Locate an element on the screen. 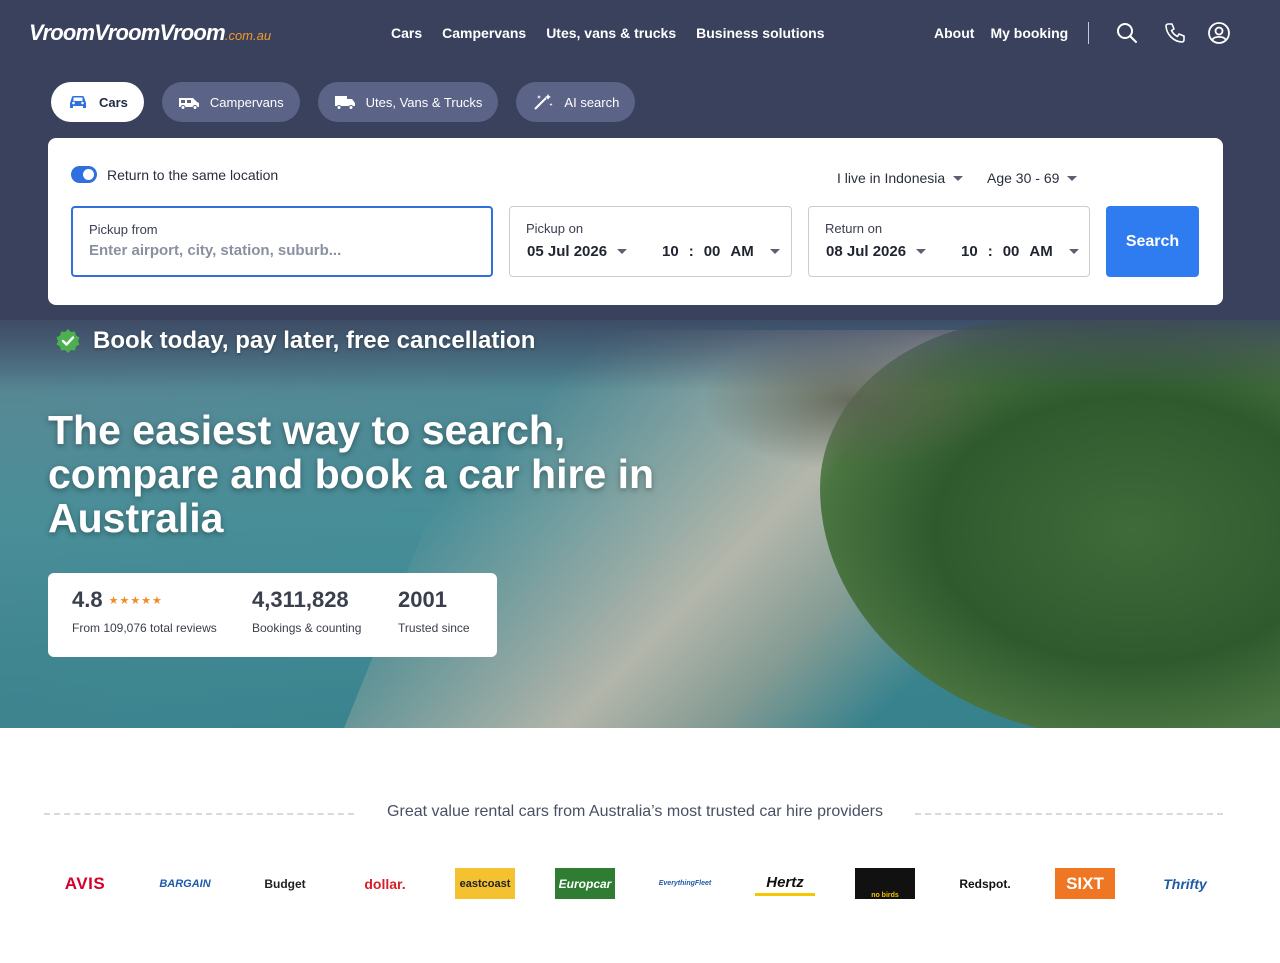 The width and height of the screenshot is (1280, 963). search-icon is located at coordinates (1127, 33).